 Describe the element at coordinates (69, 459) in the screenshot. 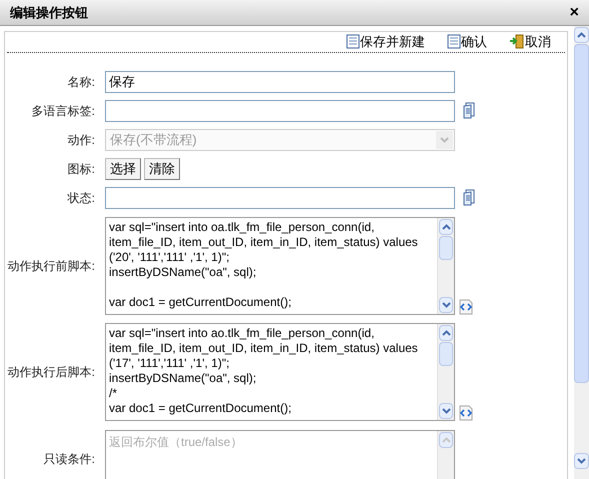

I see `field-label: 只读条件:` at that location.